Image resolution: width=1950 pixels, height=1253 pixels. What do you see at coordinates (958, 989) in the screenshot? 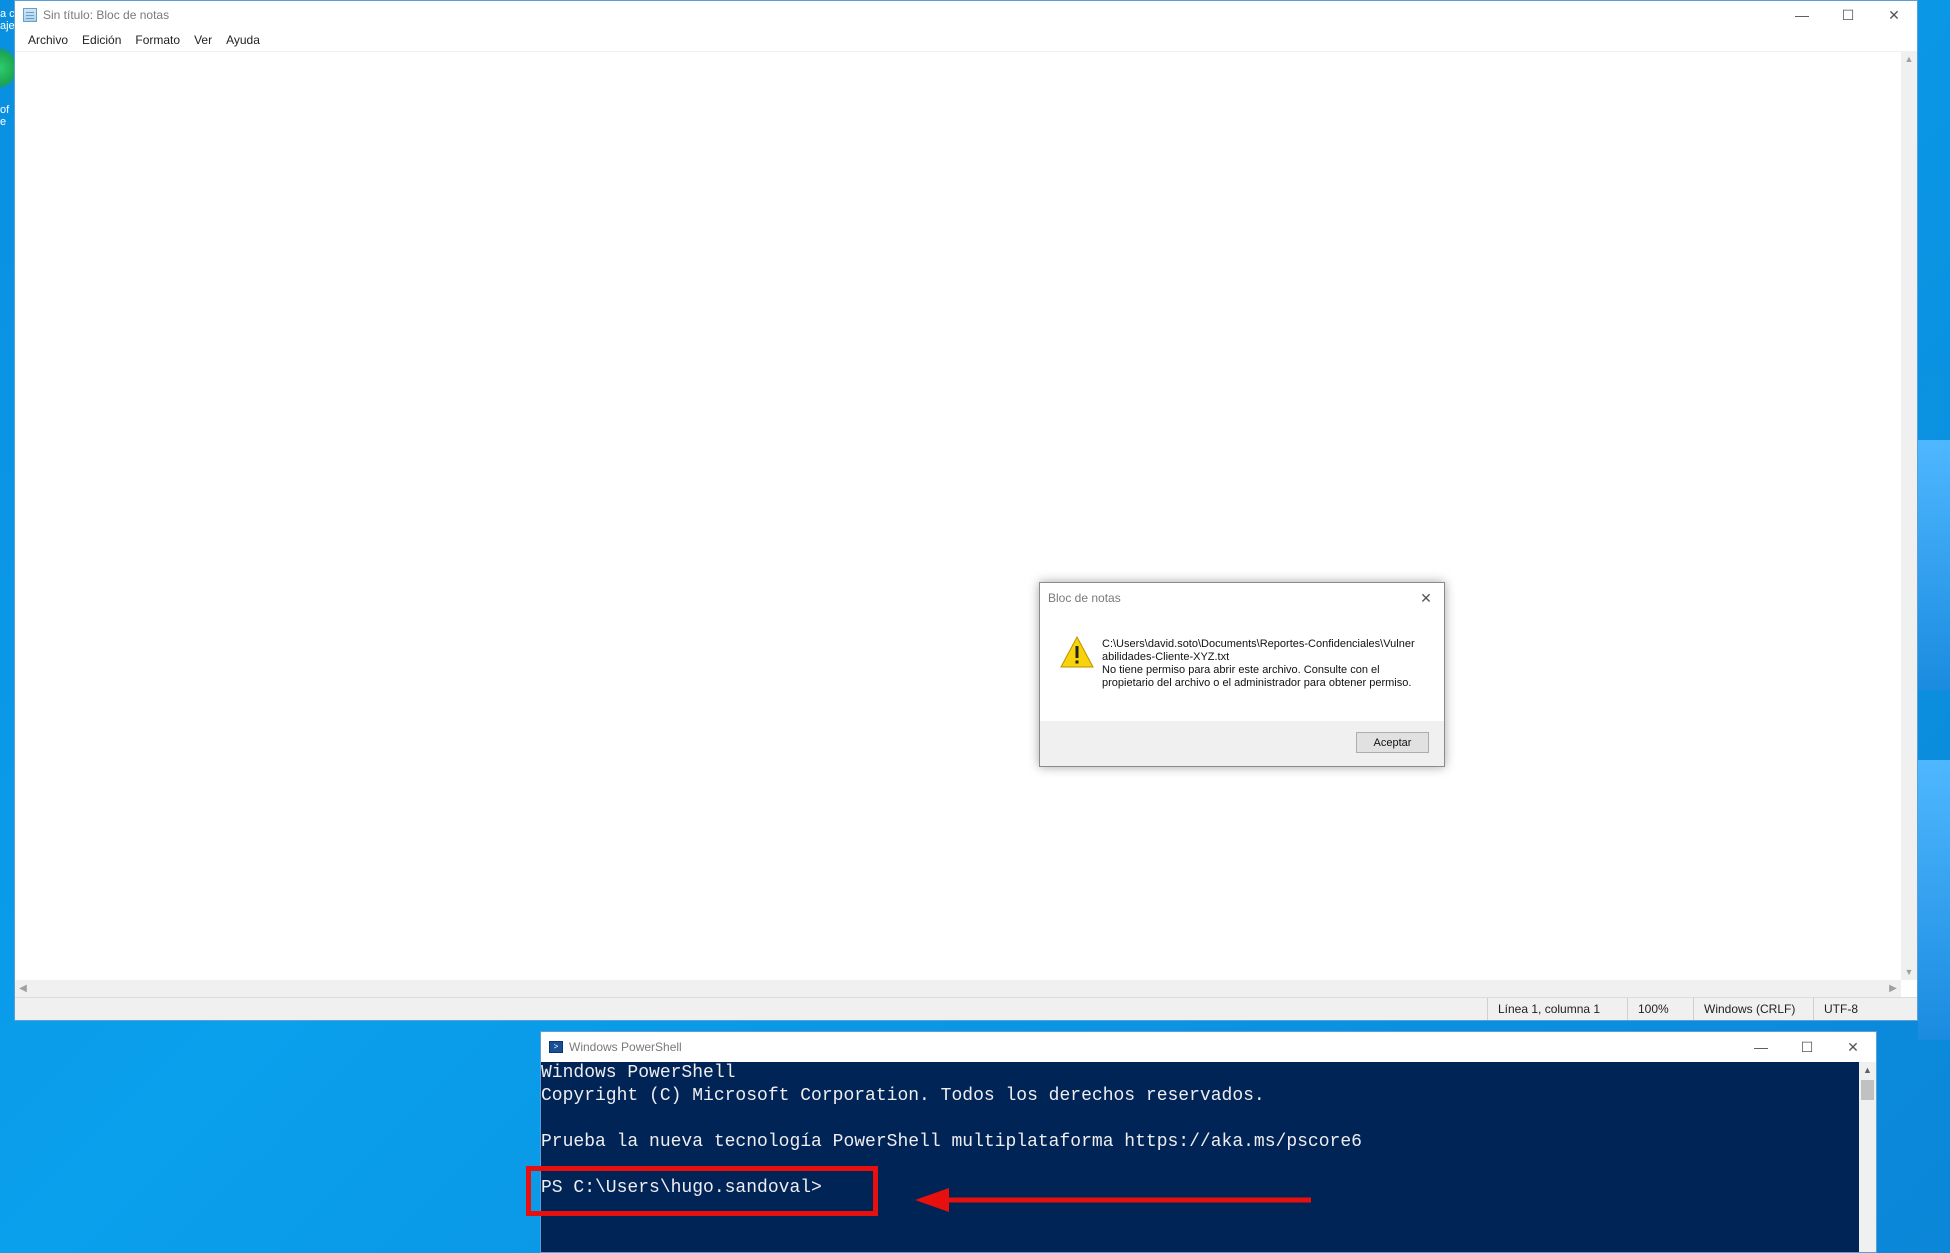
I see `horizontal-scrollbar: ◀ ▶` at bounding box center [958, 989].